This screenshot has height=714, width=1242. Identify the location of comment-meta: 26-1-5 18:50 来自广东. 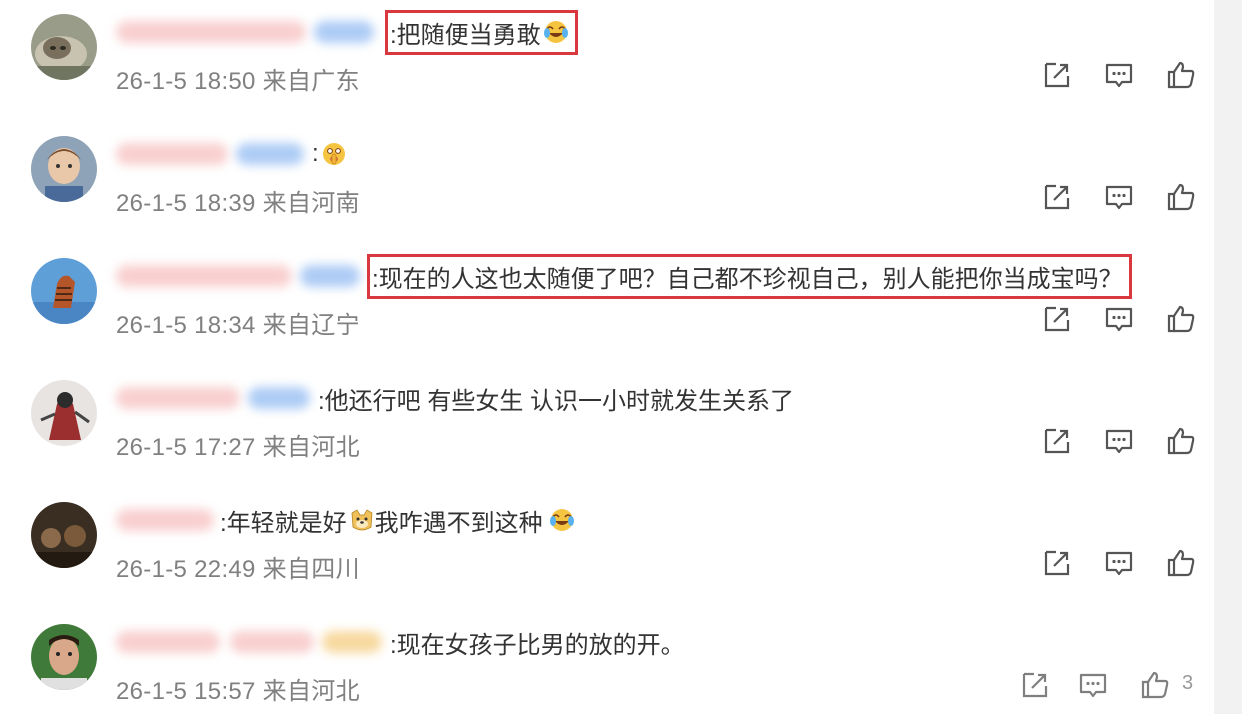
(238, 78).